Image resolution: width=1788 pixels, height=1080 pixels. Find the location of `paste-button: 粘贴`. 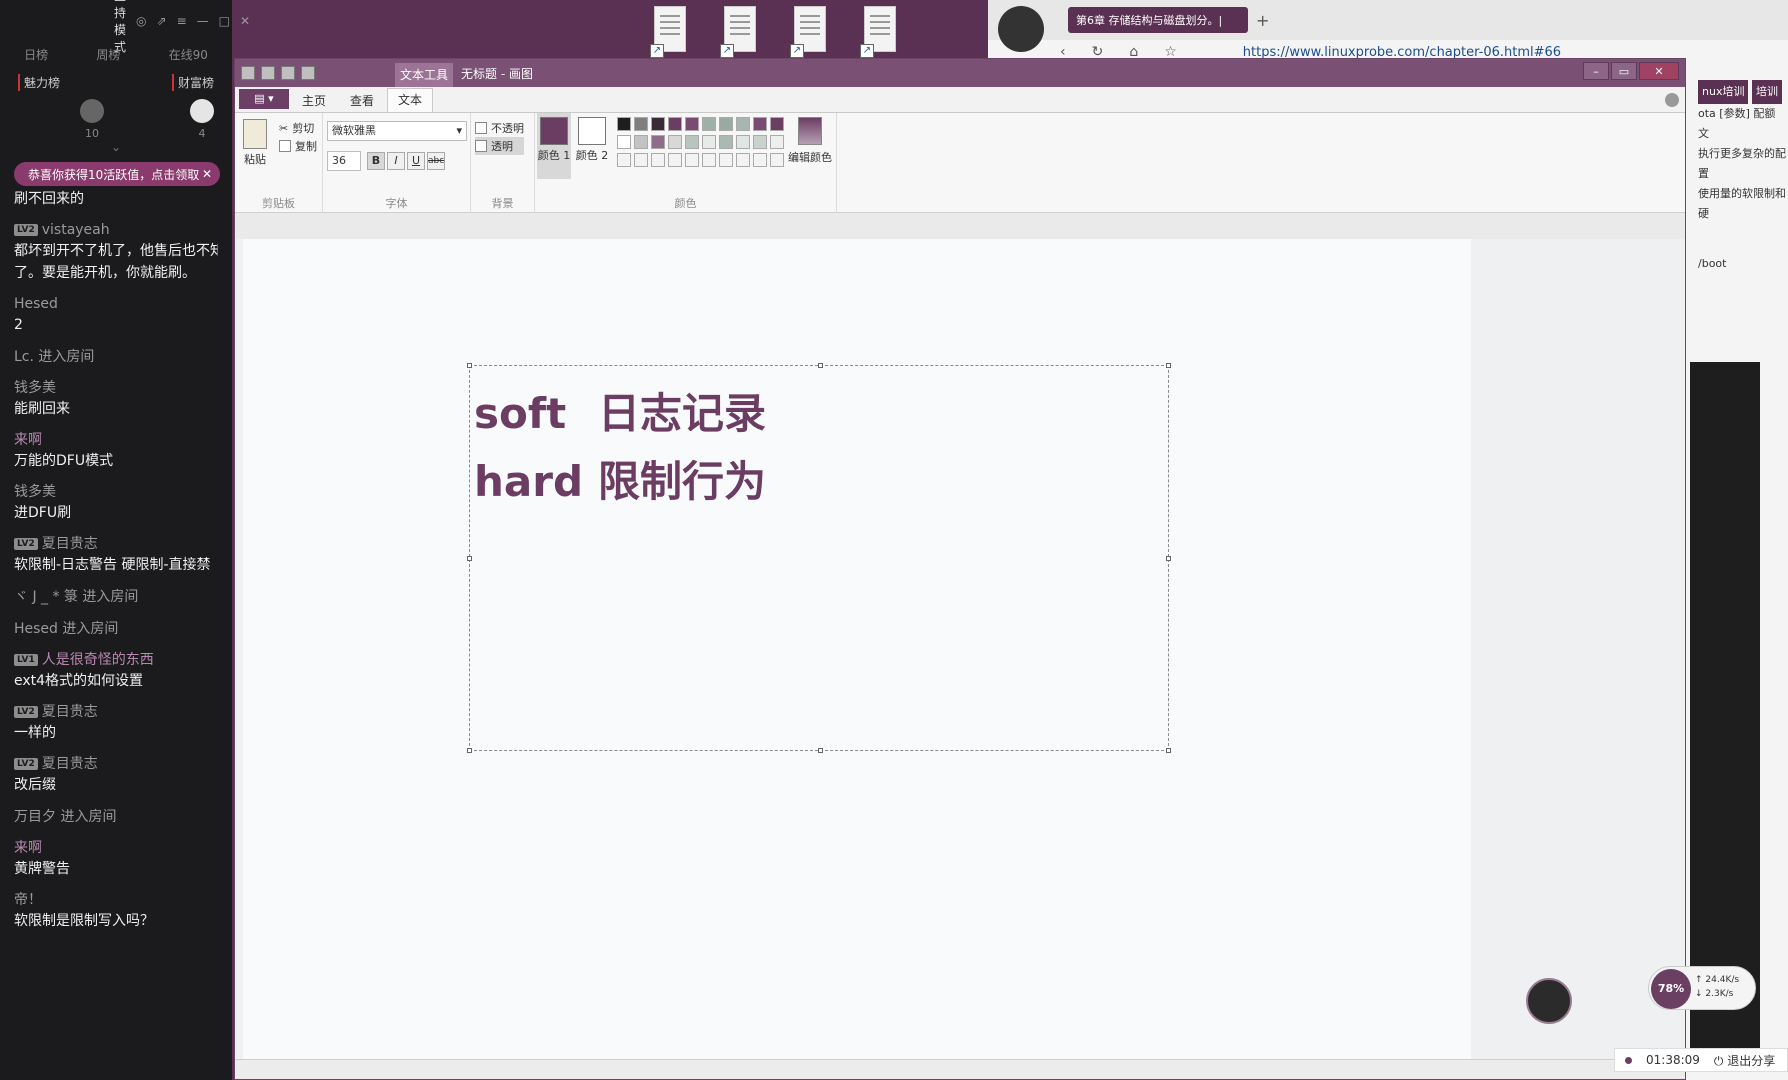

paste-button: 粘贴 is located at coordinates (255, 143).